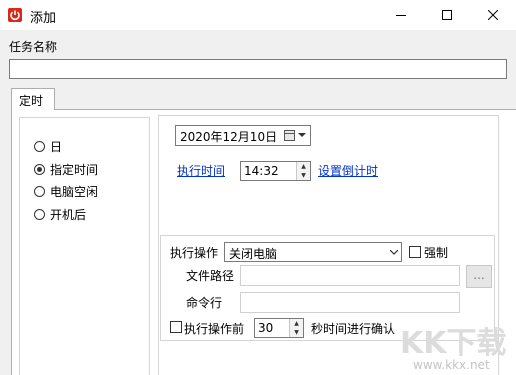 The width and height of the screenshot is (516, 375). I want to click on minimize-button, so click(401, 15).